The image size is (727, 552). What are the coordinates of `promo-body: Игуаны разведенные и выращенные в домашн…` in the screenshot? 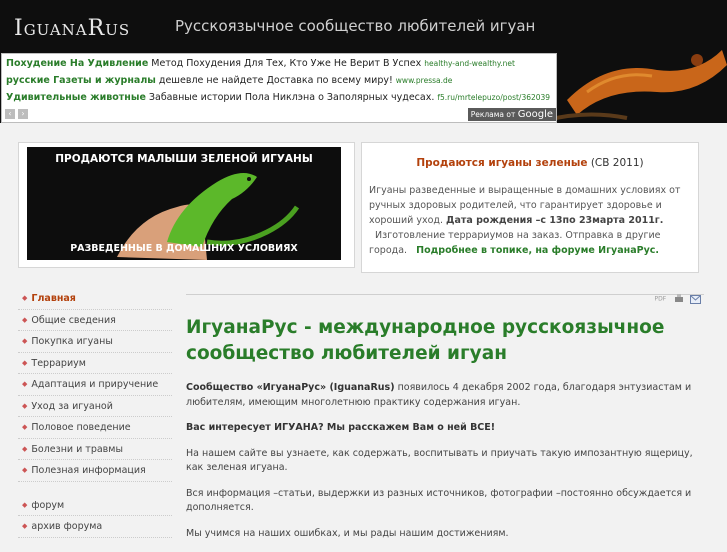 It's located at (529, 220).